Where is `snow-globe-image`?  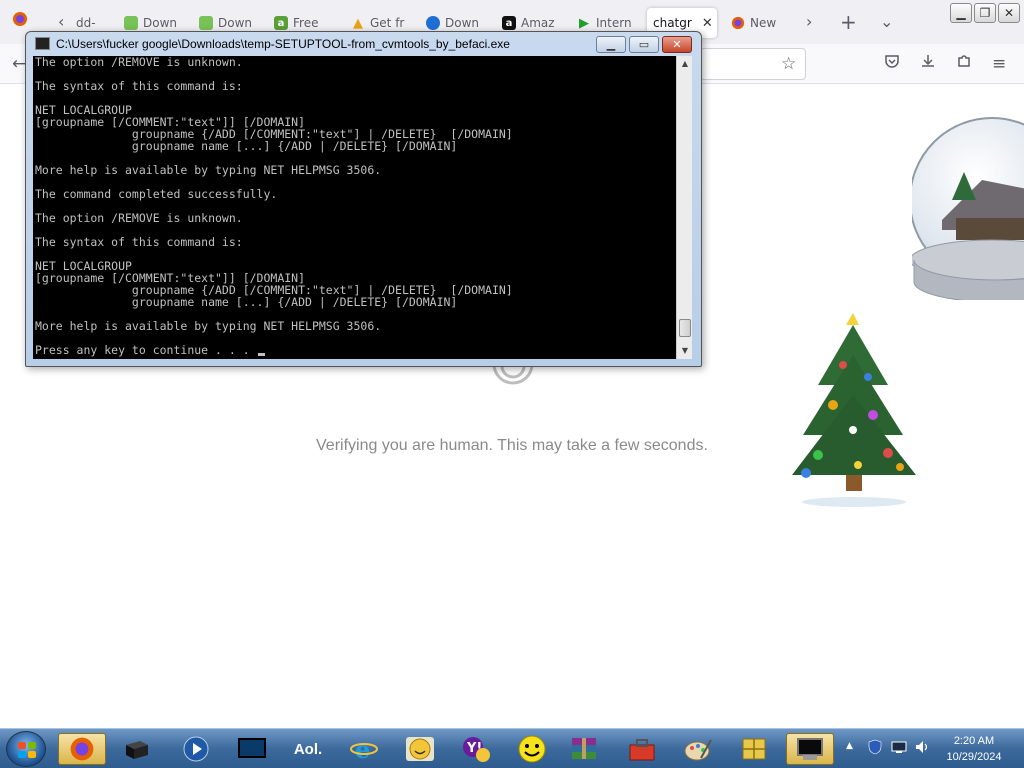
snow-globe-image is located at coordinates (966, 201).